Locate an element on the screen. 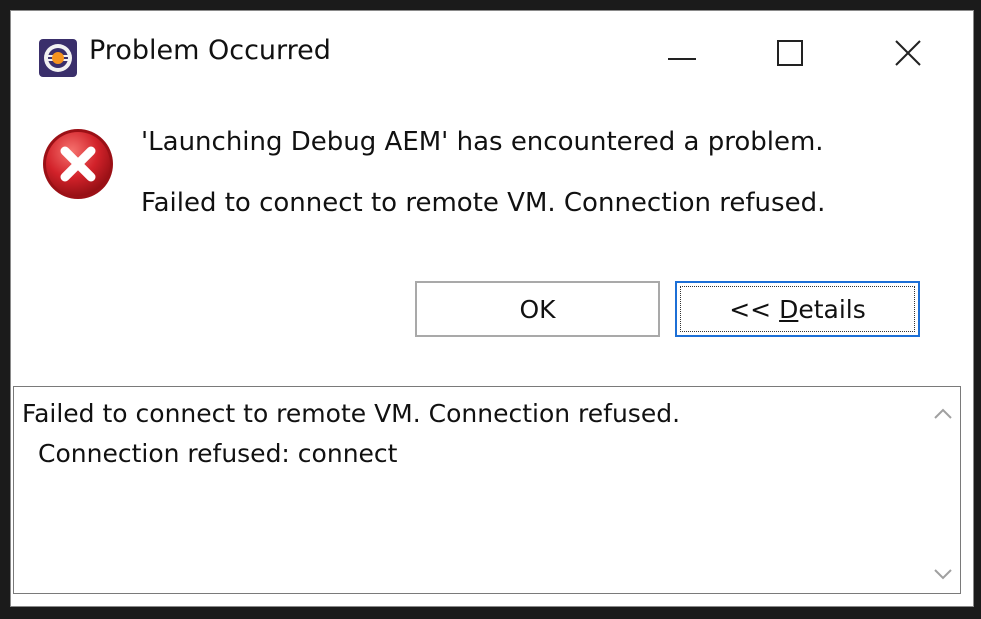 The width and height of the screenshot is (981, 619). minimize-icon is located at coordinates (682, 55).